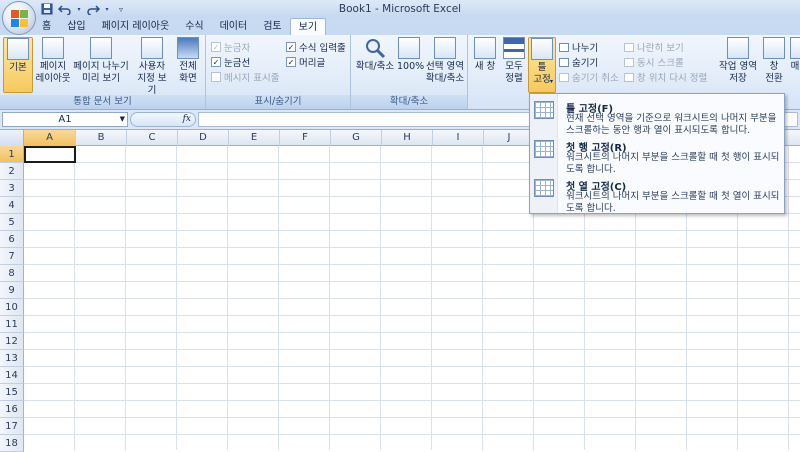  Describe the element at coordinates (12, 171) in the screenshot. I see `row-header: 2` at that location.